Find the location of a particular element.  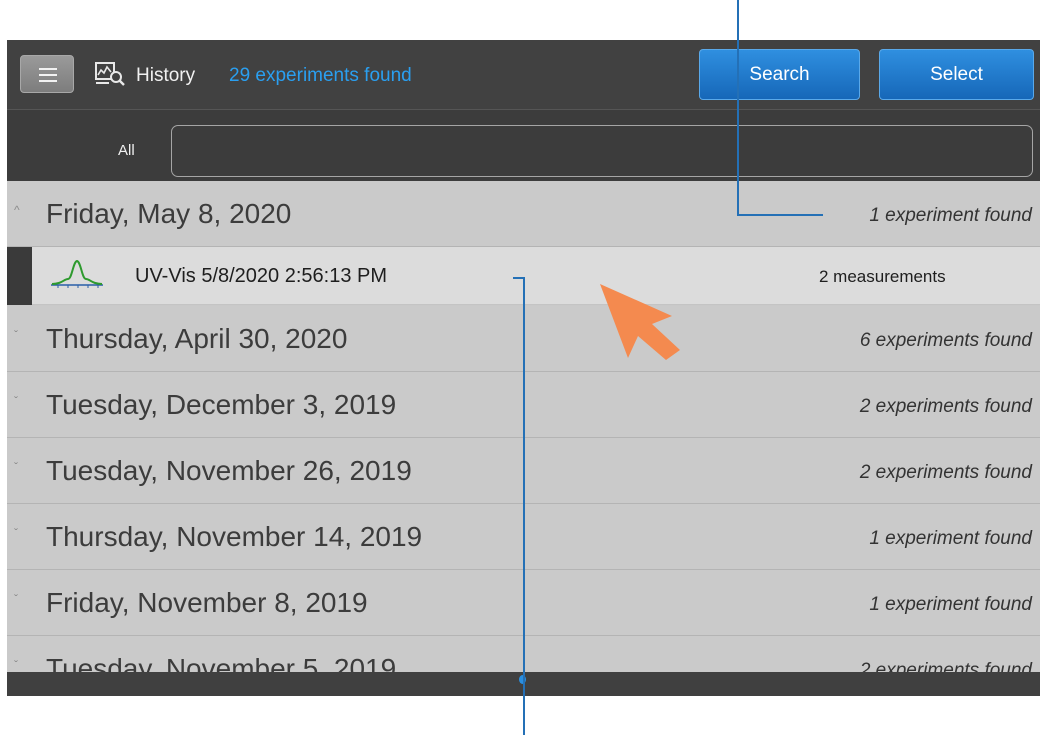

hamburger-icon is located at coordinates (48, 69).